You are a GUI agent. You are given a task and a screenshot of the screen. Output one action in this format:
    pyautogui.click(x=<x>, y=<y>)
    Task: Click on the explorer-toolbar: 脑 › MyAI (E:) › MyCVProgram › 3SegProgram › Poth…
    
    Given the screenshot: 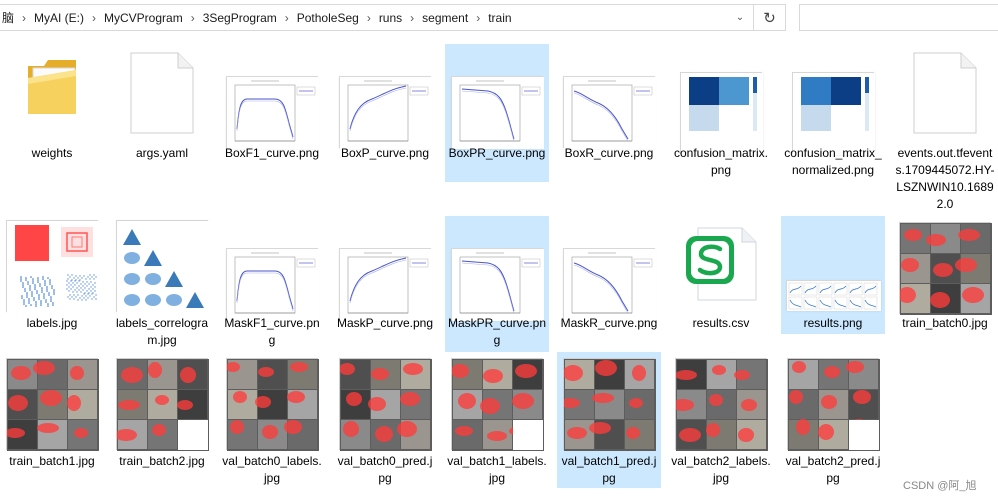 What is the action you would take?
    pyautogui.click(x=499, y=18)
    